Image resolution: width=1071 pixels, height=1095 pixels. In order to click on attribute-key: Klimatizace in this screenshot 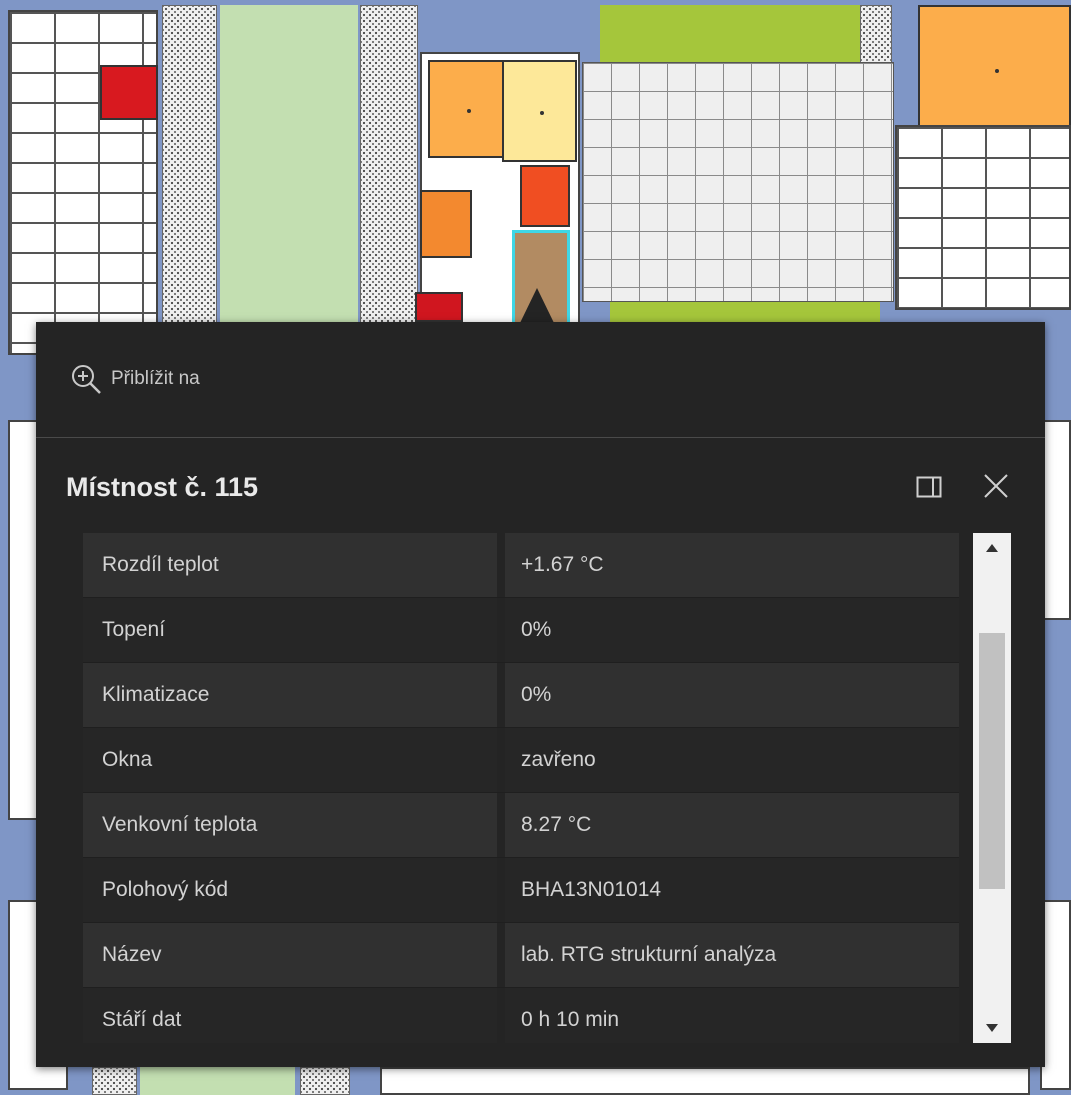, I will do `click(294, 695)`.